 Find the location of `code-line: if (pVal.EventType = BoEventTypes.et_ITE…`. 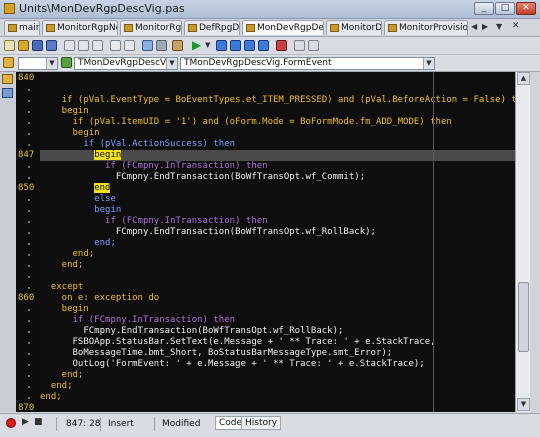

code-line: if (pVal.EventType = BoEventTypes.et_ITE… is located at coordinates (277, 100).